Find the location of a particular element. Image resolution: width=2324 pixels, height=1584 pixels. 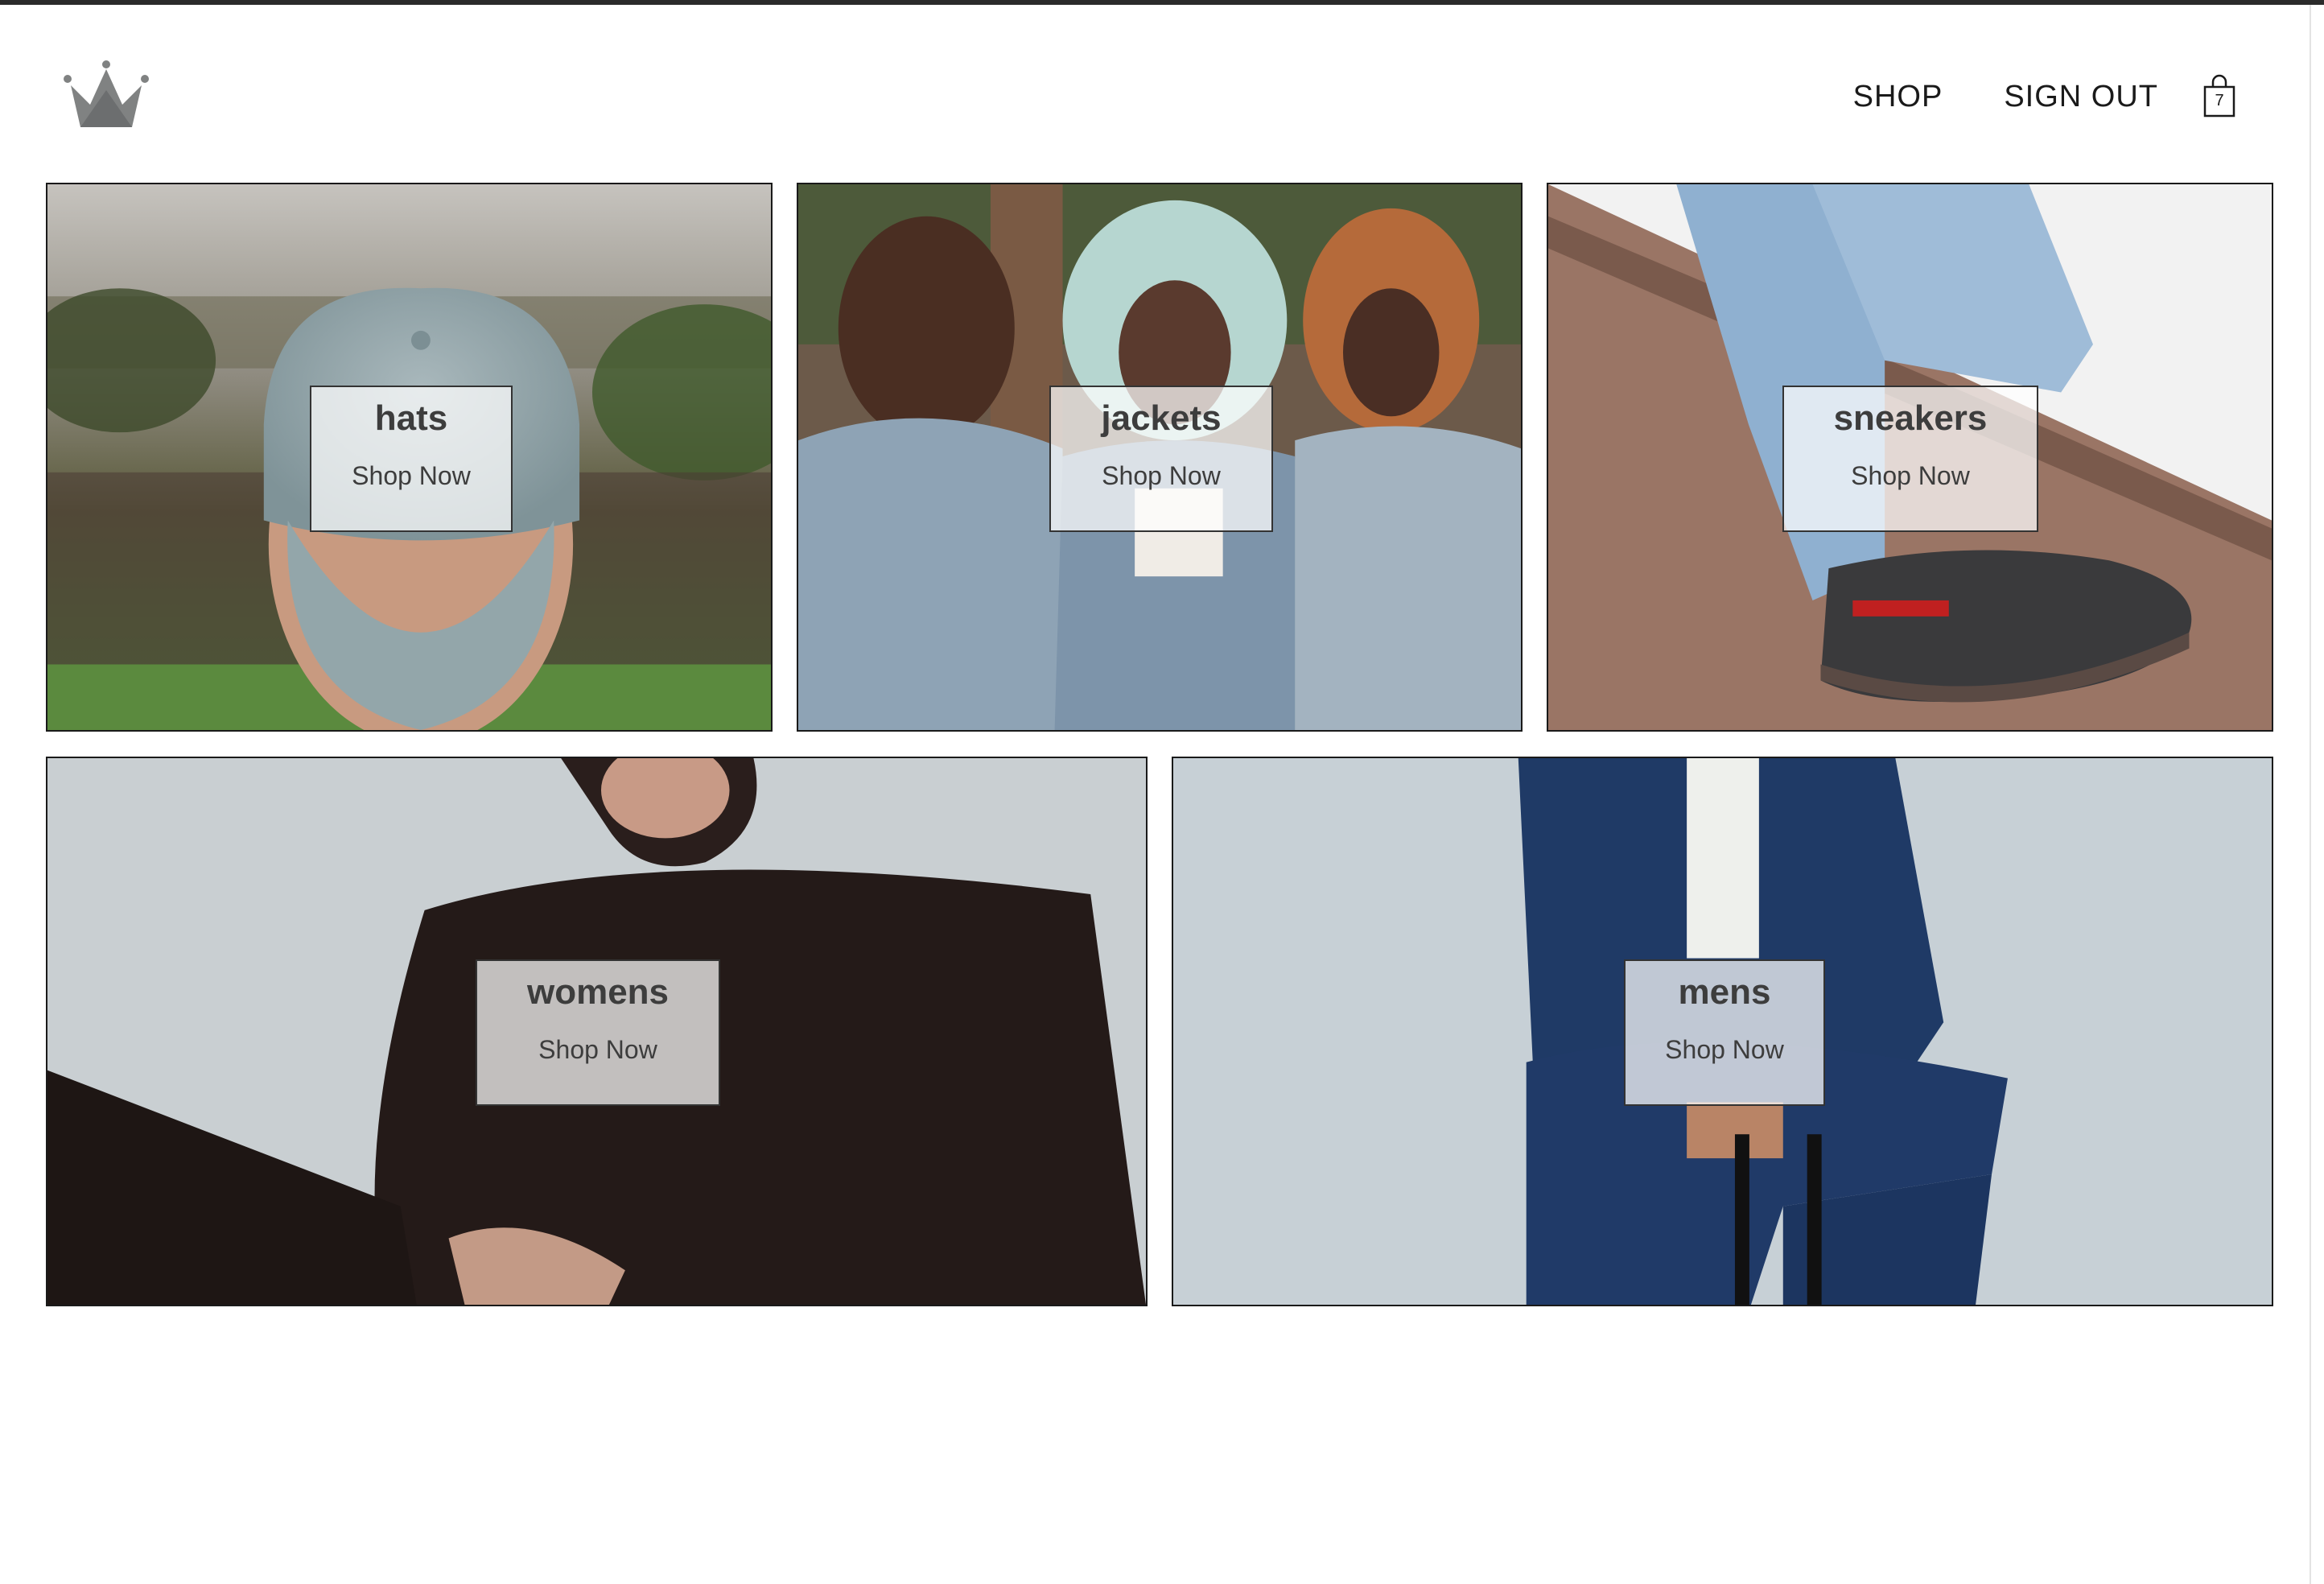

jackets-content-box: jackets Shop Now is located at coordinates (1161, 459).